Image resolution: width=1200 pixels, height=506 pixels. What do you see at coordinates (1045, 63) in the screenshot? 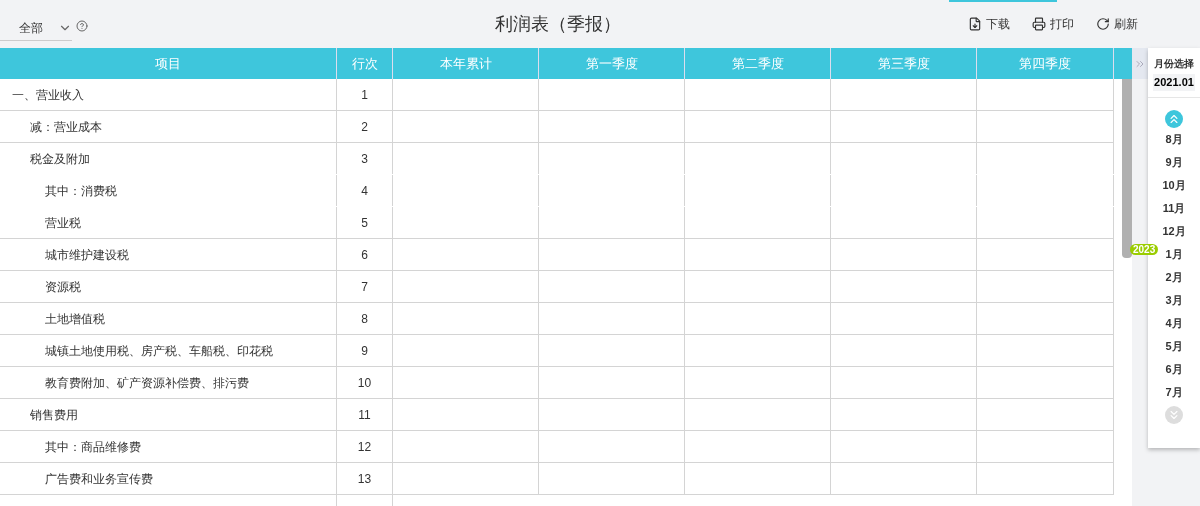
I see `column-header: 第四季度` at bounding box center [1045, 63].